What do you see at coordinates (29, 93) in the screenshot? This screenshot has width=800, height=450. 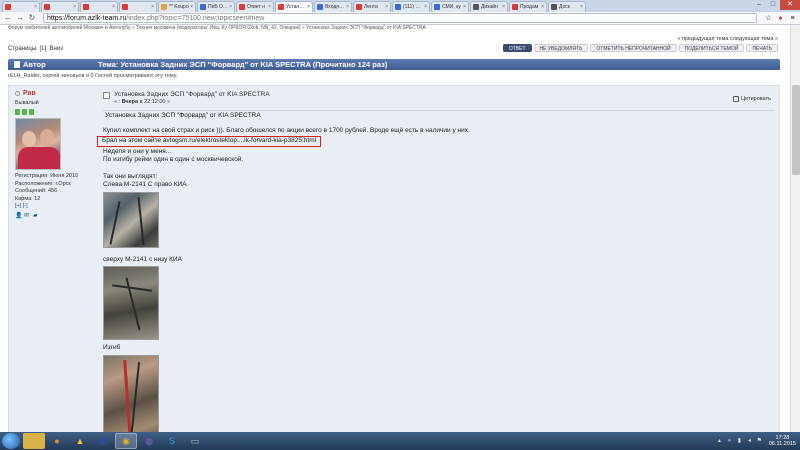 I see `author-name: Рав` at bounding box center [29, 93].